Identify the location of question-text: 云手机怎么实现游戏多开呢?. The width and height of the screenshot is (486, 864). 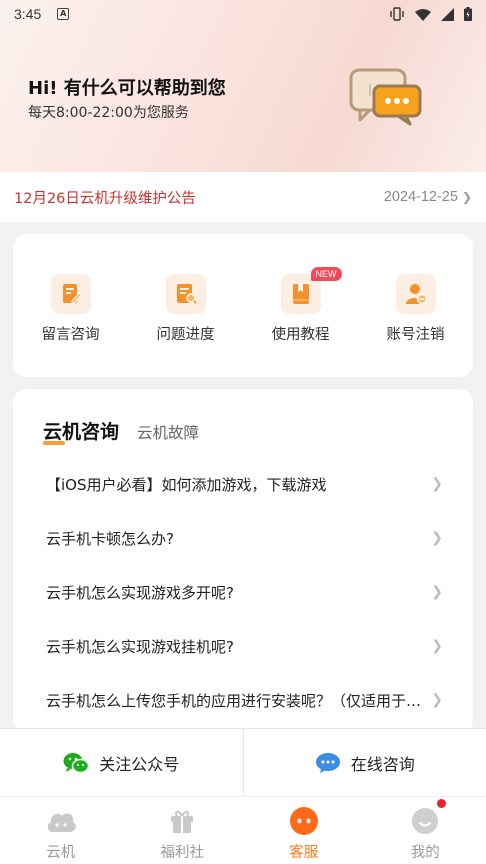
(140, 592).